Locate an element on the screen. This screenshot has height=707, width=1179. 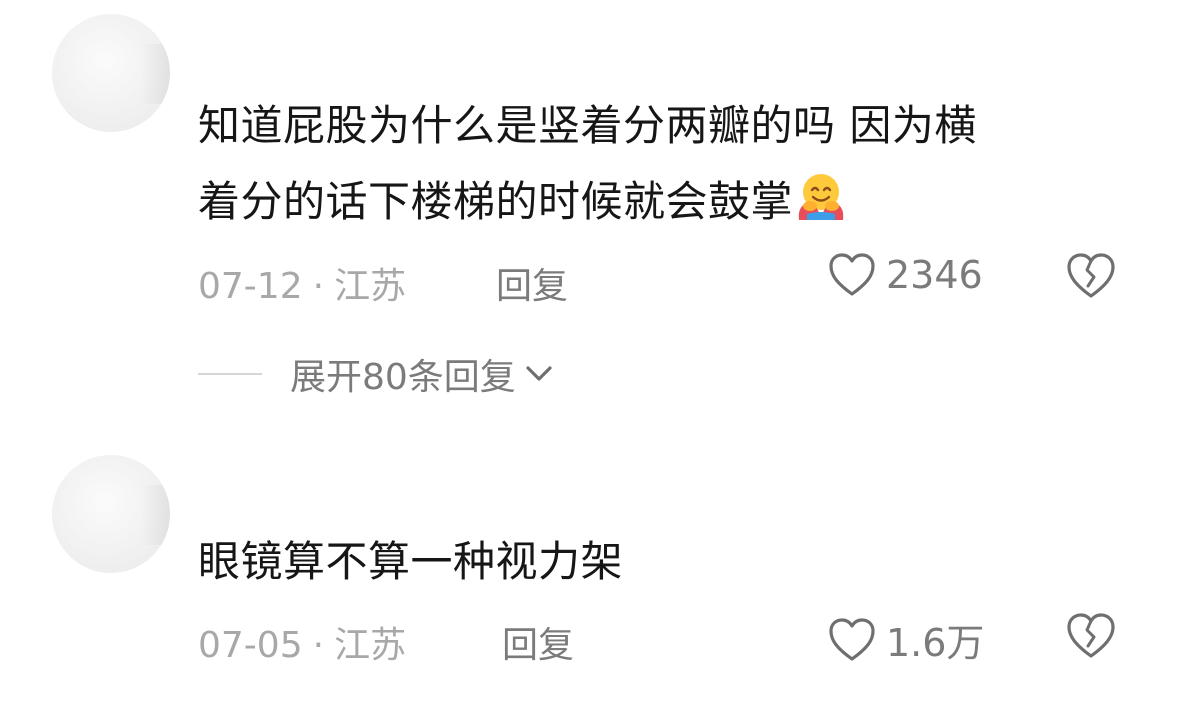
like-count: 2346 is located at coordinates (934, 275).